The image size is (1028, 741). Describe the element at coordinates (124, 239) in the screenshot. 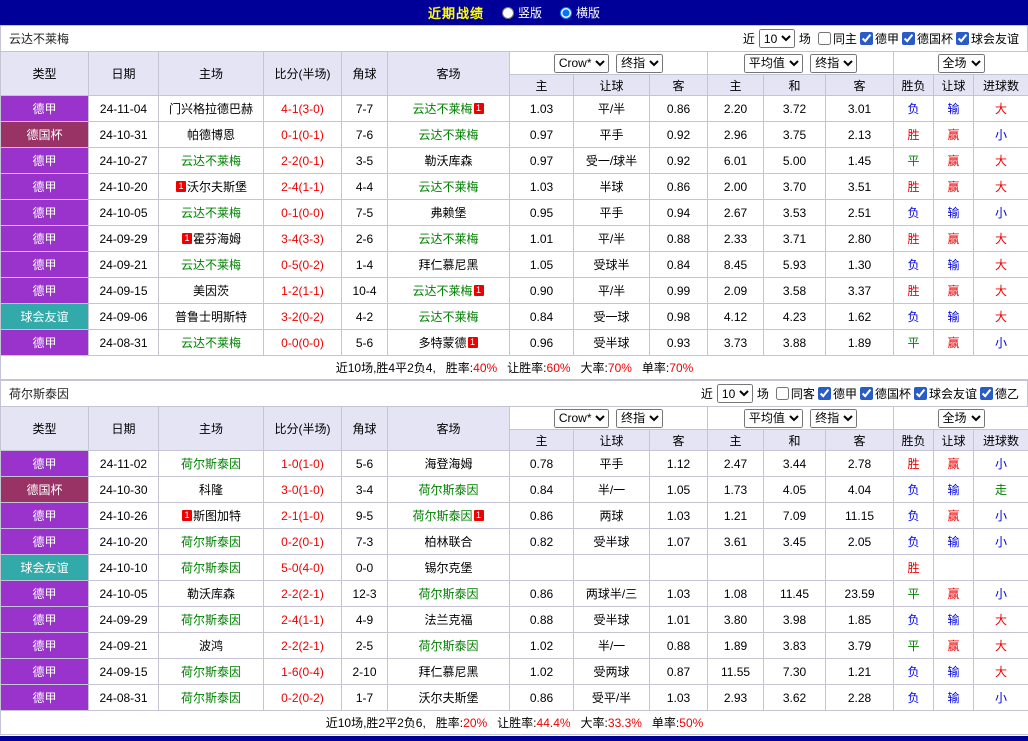

I see `date-cell: 24-09-29` at that location.